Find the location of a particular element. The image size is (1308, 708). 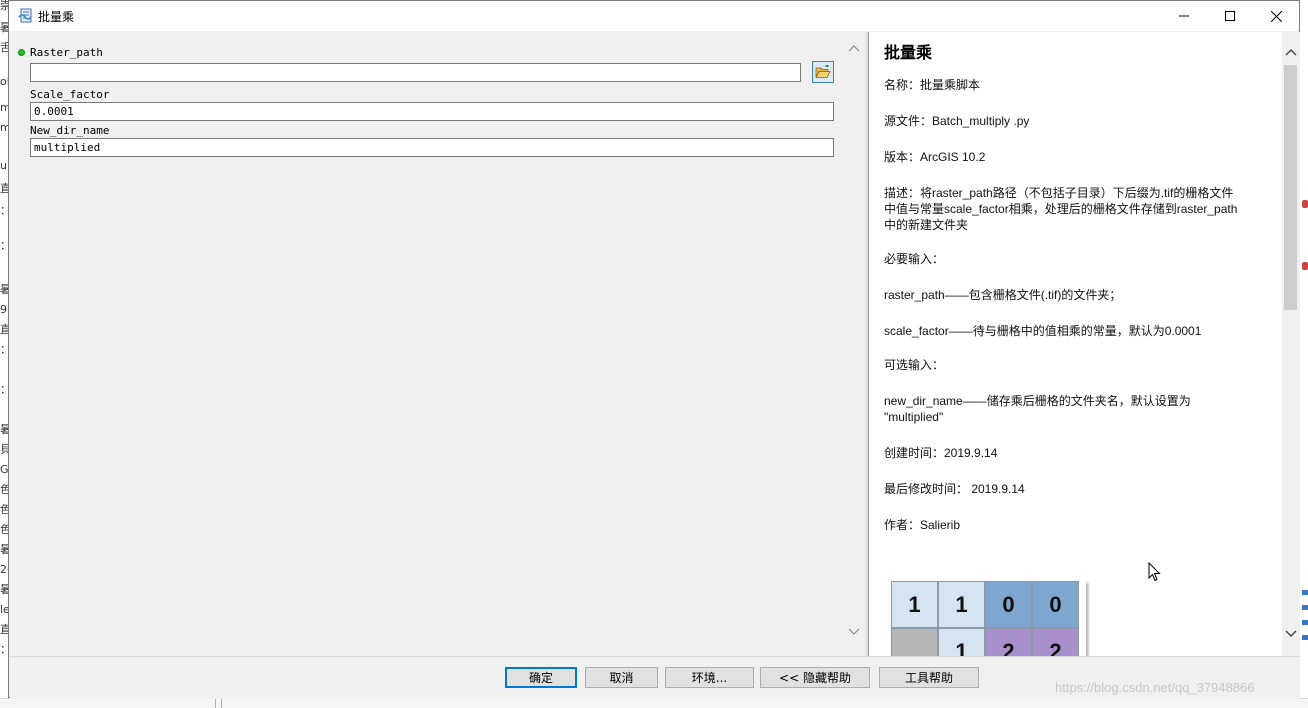

minimize-icon is located at coordinates (1184, 16).